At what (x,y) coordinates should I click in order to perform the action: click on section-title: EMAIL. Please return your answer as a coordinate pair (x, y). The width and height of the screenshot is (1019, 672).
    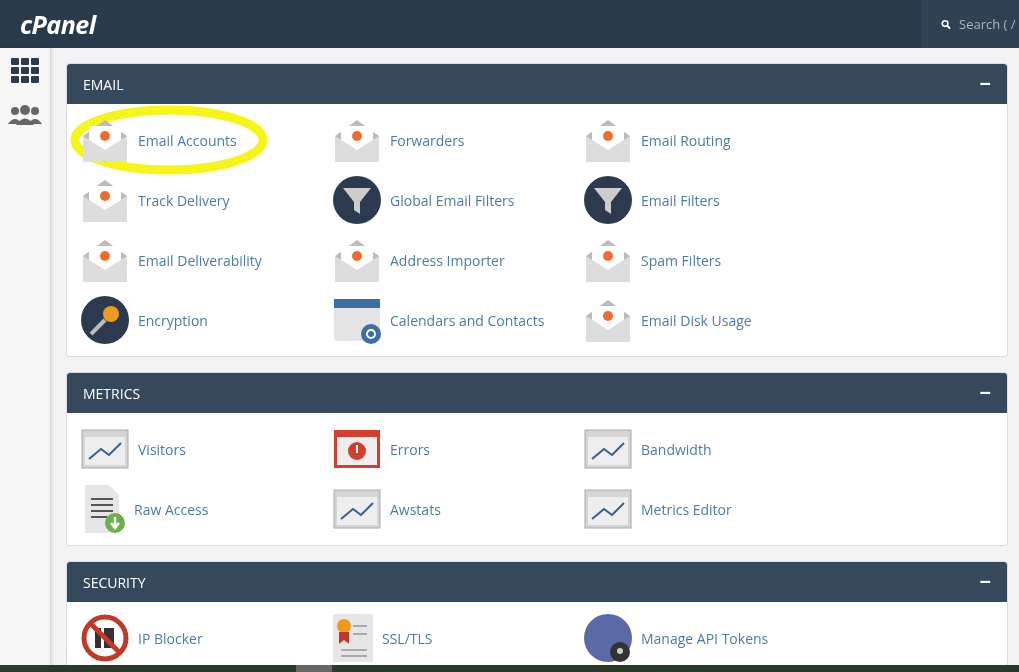
    Looking at the image, I should click on (103, 84).